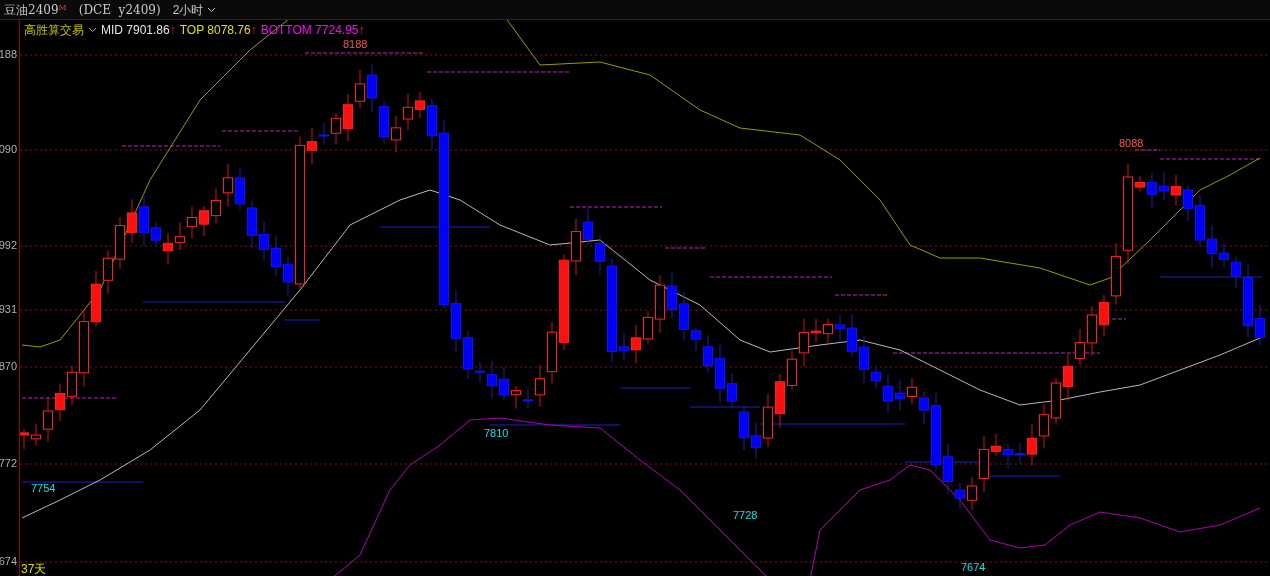  What do you see at coordinates (973, 567) in the screenshot?
I see `price-label: 7674` at bounding box center [973, 567].